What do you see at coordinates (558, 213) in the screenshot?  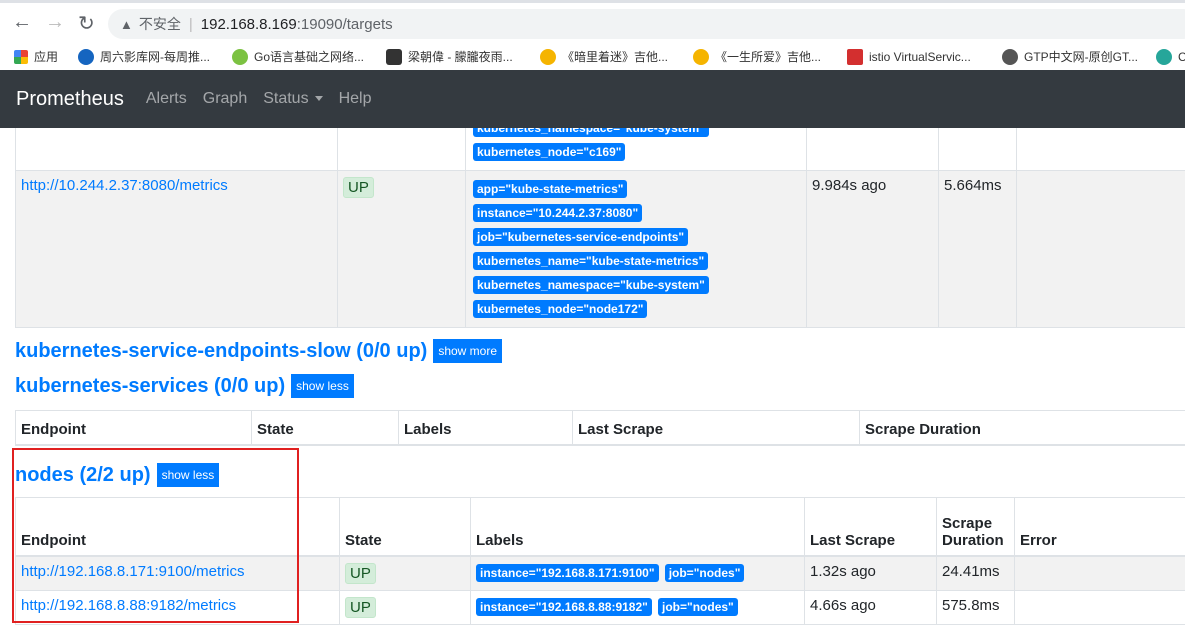 I see `label-badge: instance="10.244.2.37:8080"` at bounding box center [558, 213].